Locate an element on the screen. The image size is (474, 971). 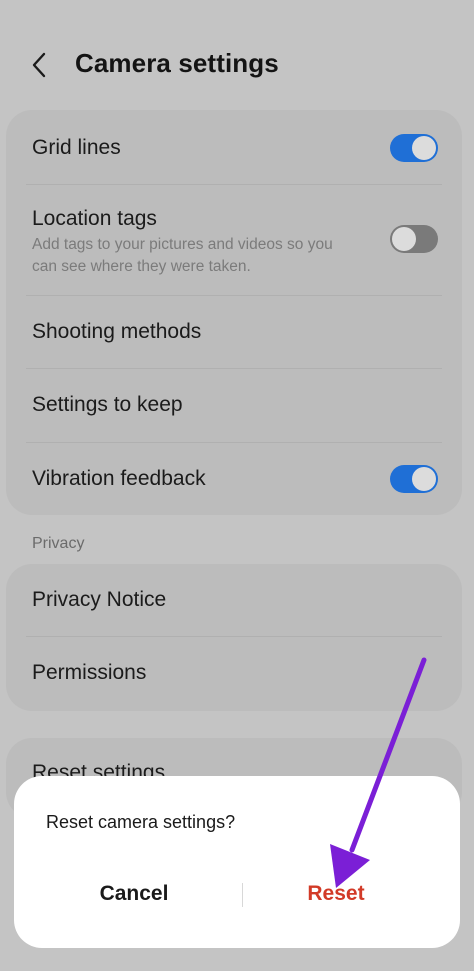
app-bar: Camera settings is located at coordinates (237, 65).